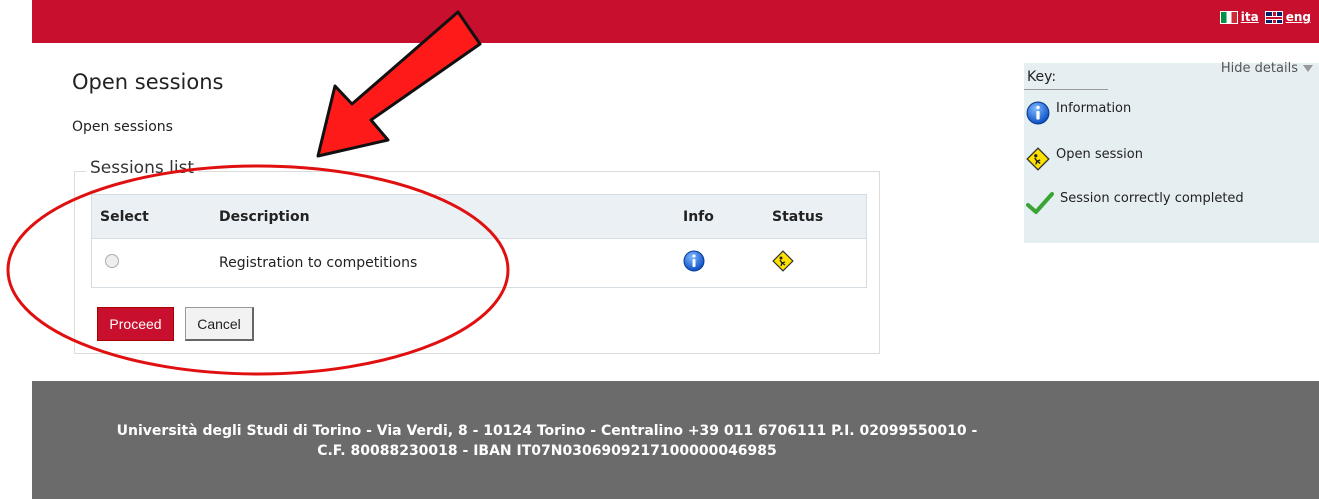  What do you see at coordinates (142, 168) in the screenshot?
I see `sessions-legend: Sessions list` at bounding box center [142, 168].